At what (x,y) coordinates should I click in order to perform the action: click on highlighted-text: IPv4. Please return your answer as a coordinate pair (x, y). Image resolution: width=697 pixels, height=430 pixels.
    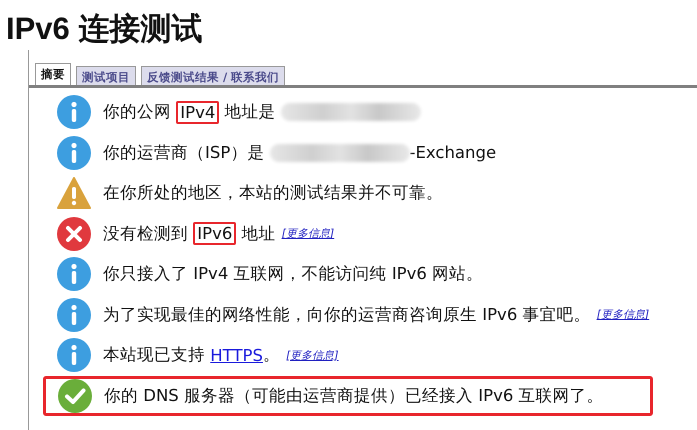
    Looking at the image, I should click on (198, 112).